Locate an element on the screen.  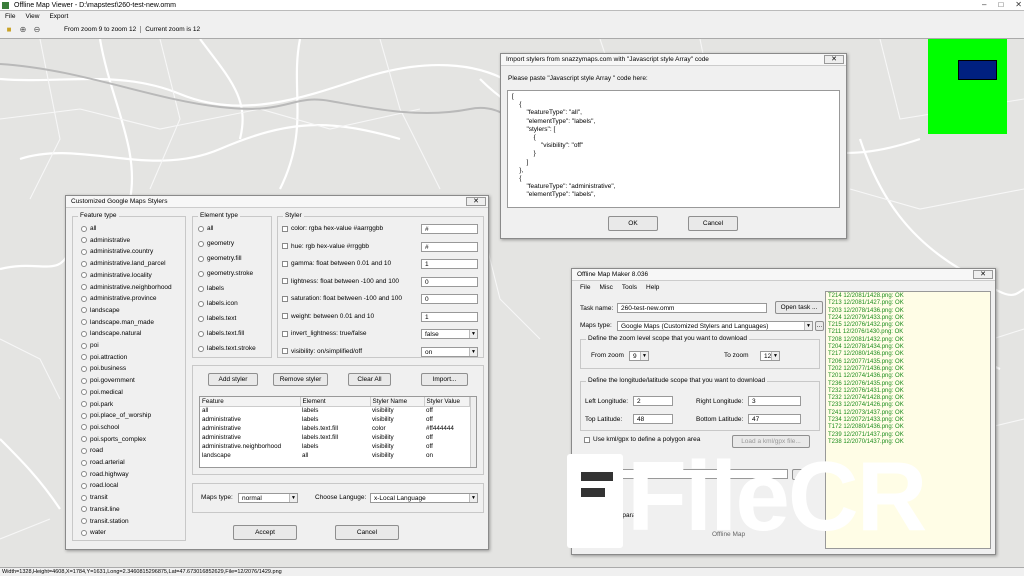
menu-export: Export is located at coordinates (58, 16).